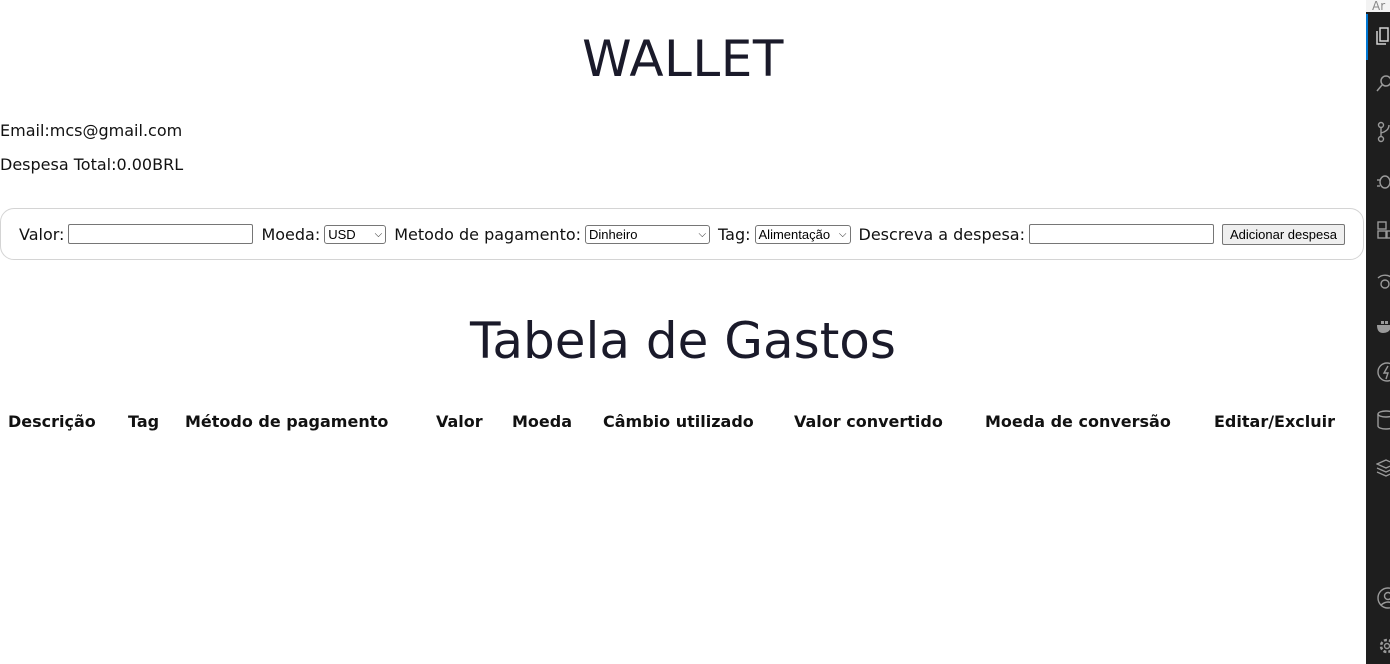 This screenshot has height=664, width=1390. I want to click on metodo-field: Metodo de pagamento: Dinheiro ⌵, so click(552, 234).